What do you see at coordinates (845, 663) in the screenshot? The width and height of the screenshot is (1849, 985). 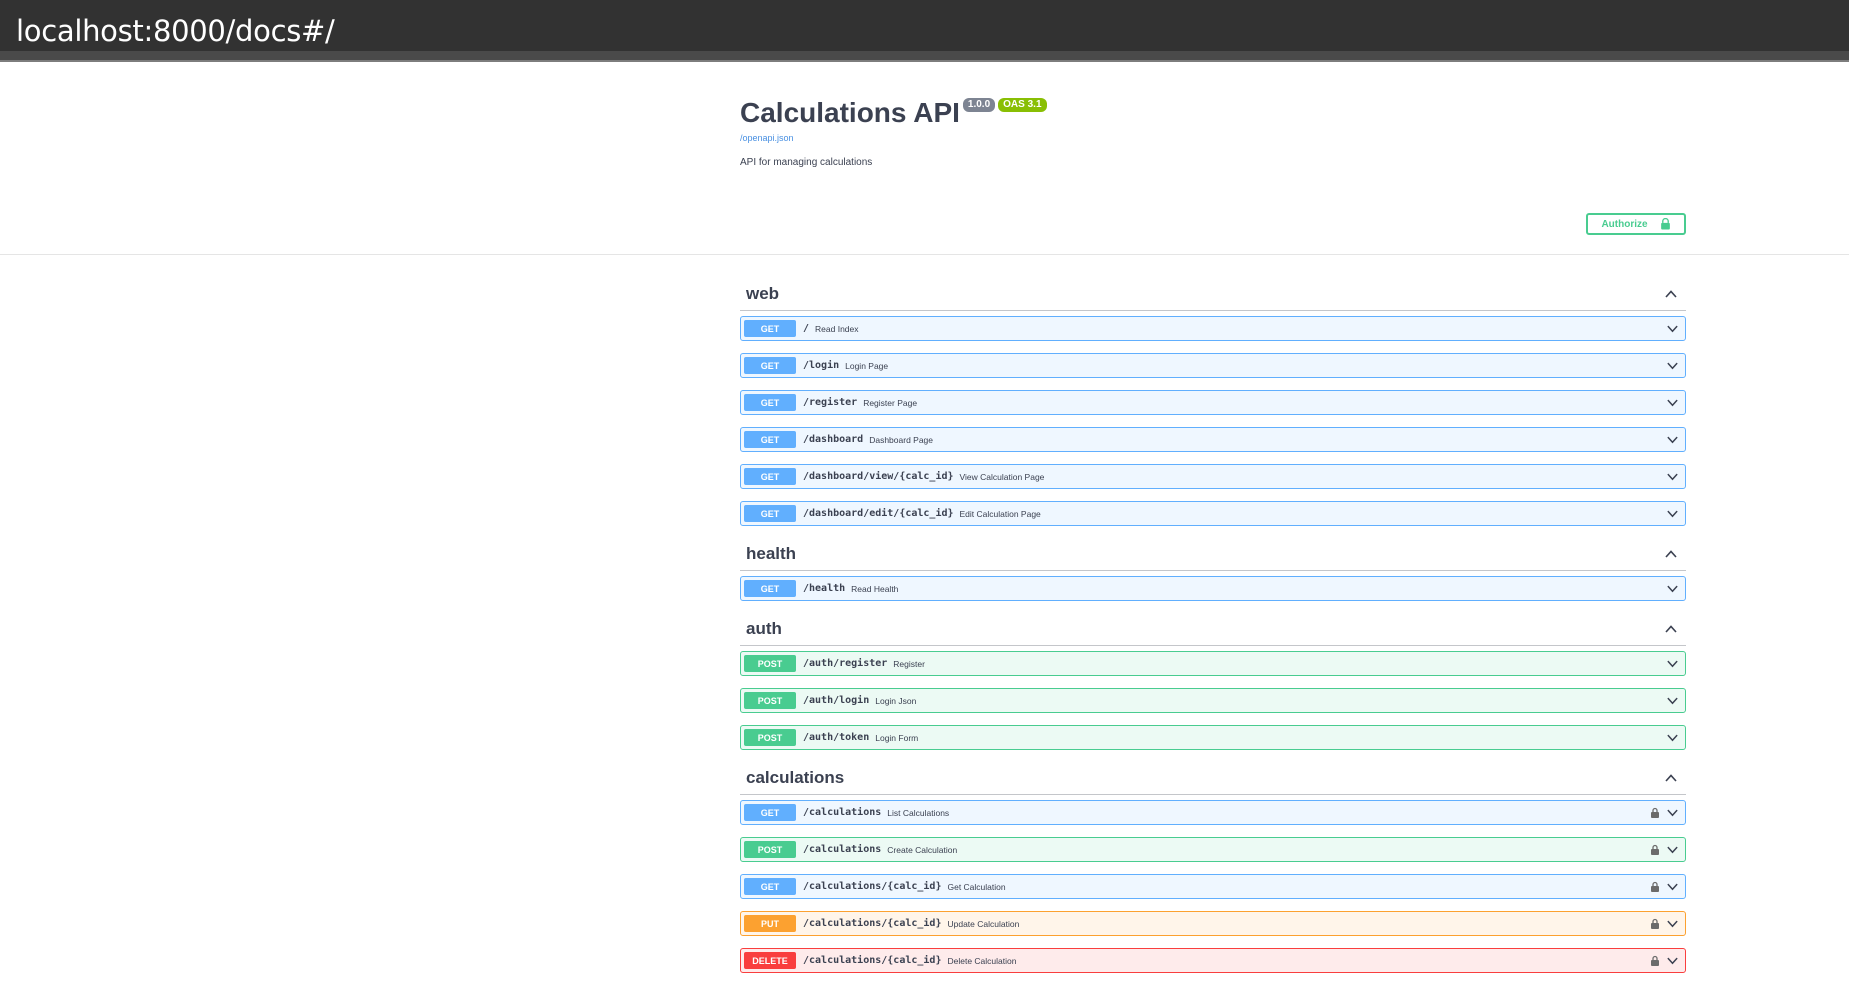 I see `operation-path: /auth/register` at bounding box center [845, 663].